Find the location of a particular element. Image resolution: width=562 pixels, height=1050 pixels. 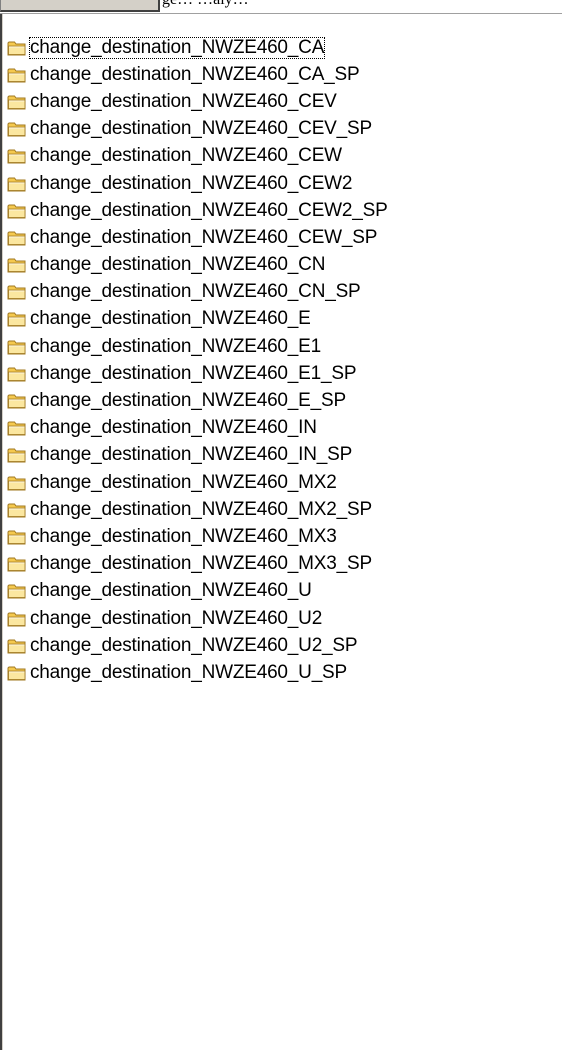

folder-item: change_destination_NWZE460_CEW2 is located at coordinates (198, 183).